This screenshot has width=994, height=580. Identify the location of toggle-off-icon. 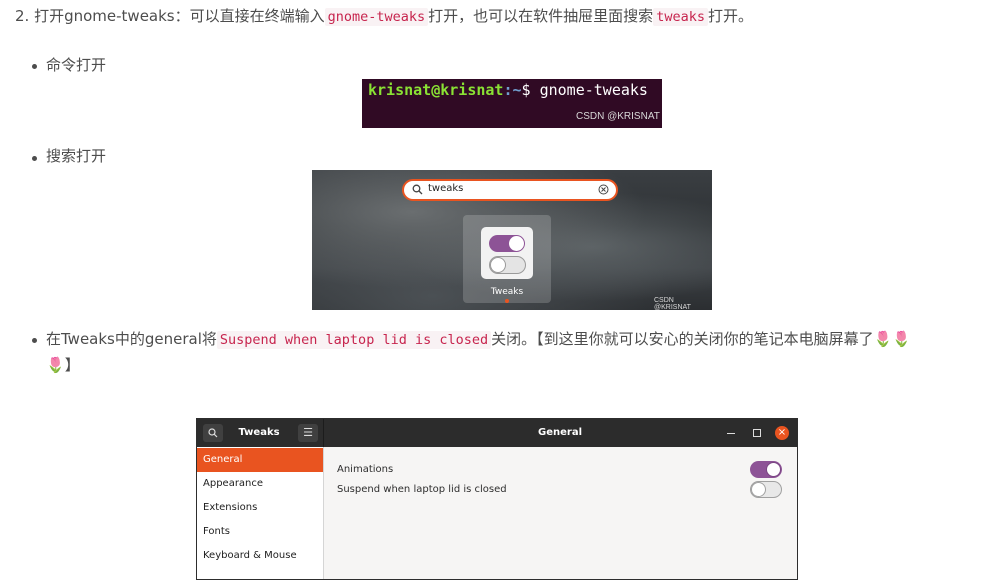
(507, 265).